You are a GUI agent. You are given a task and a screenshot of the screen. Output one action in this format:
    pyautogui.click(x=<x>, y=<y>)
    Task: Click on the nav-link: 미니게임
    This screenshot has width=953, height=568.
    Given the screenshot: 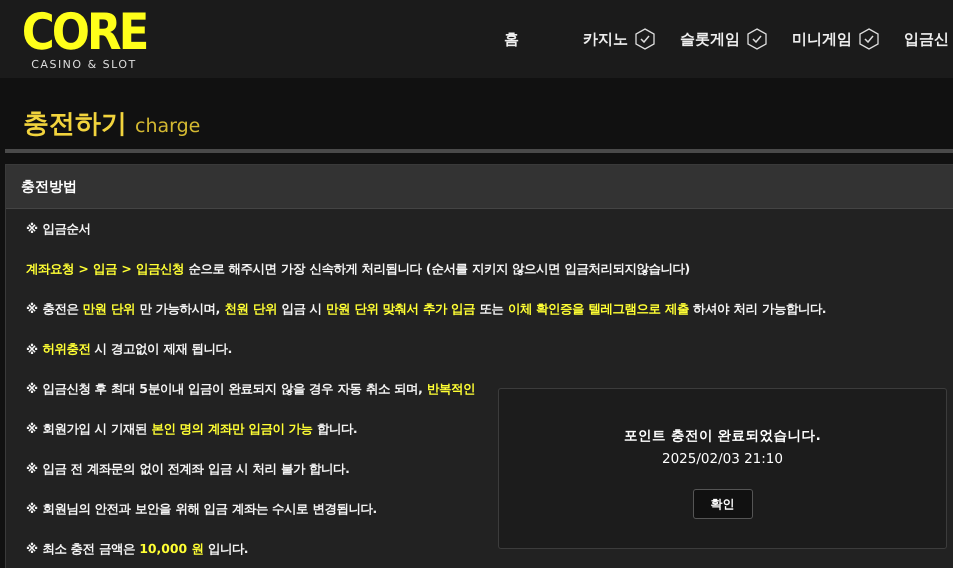 What is the action you would take?
    pyautogui.click(x=836, y=39)
    